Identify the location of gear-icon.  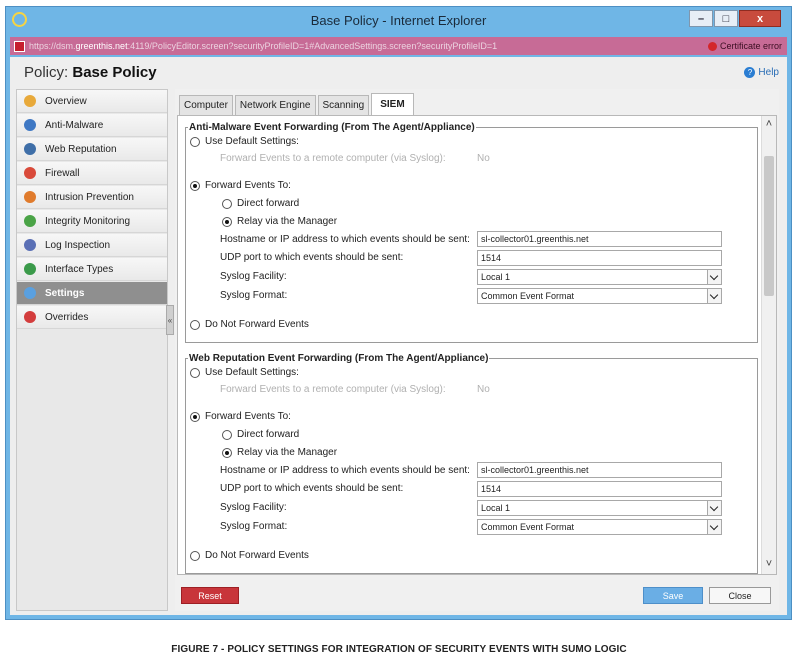
(30, 293).